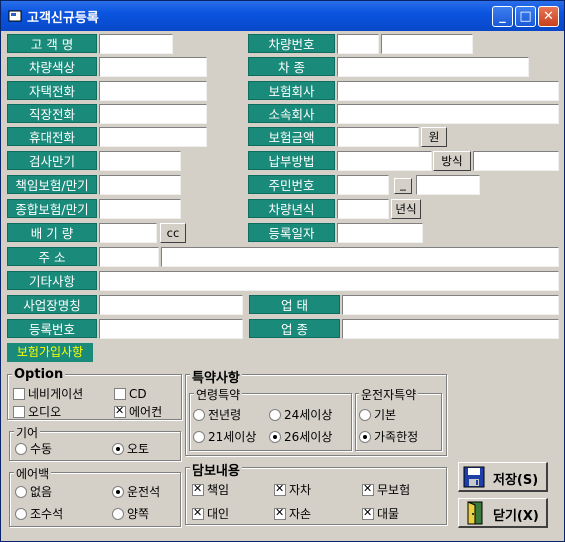 This screenshot has width=565, height=542. Describe the element at coordinates (450, 329) in the screenshot. I see `business-item-field` at that location.